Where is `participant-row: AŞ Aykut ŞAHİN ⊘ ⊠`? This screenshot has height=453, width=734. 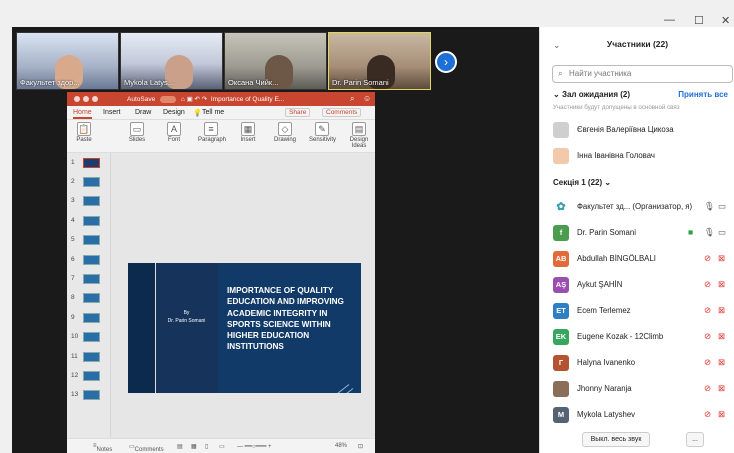
participant-row: AŞ Aykut ŞAHİN ⊘ ⊠ is located at coordinates (637, 285).